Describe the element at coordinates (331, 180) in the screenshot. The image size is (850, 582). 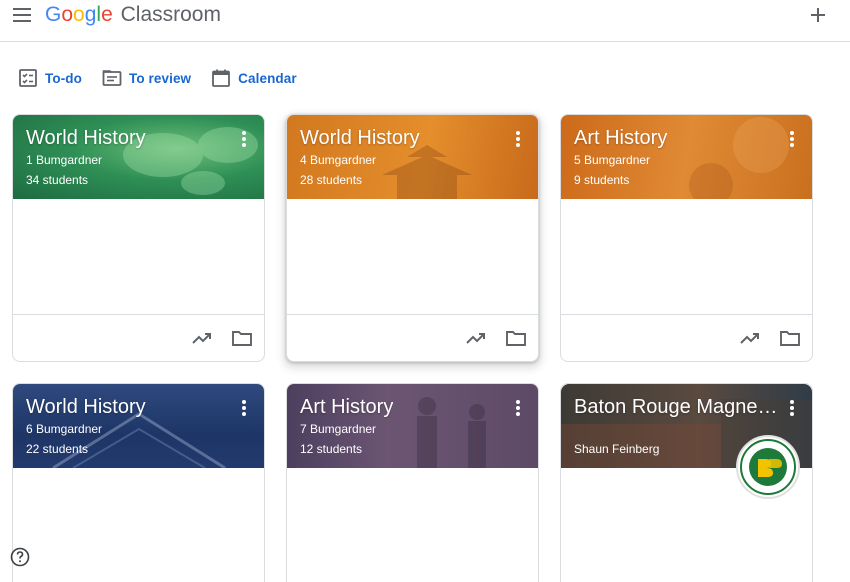
I see `student-count: 28 students` at that location.